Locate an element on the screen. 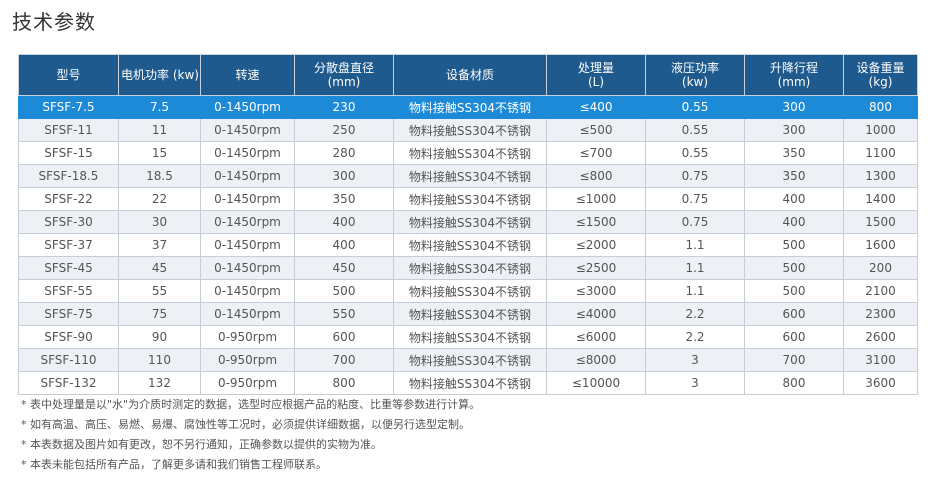  column-header-disc-diameter: 分散盘直径 (mm) is located at coordinates (344, 75).